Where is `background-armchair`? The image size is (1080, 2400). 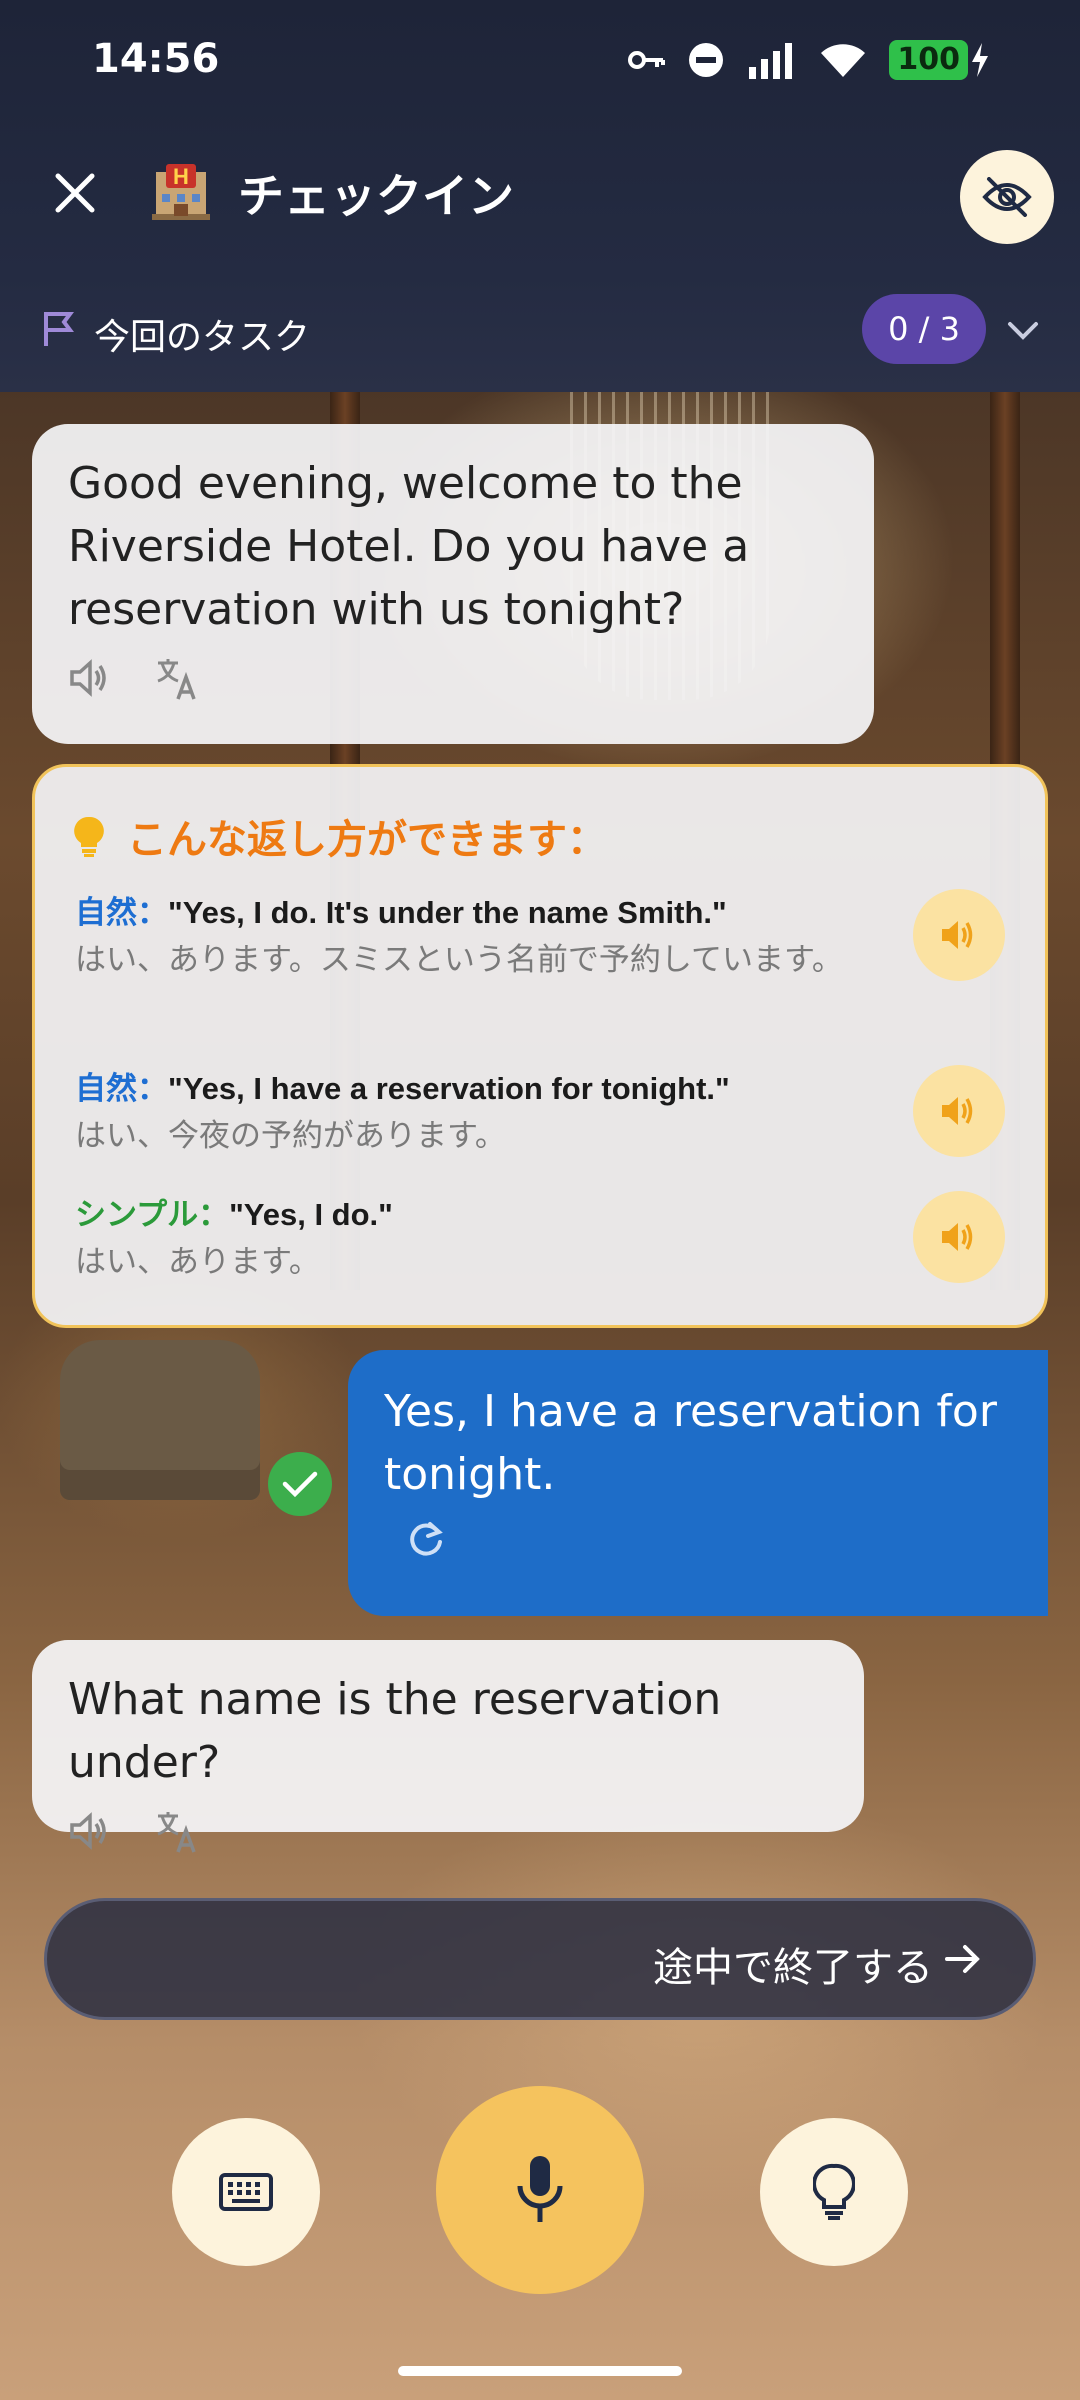
background-armchair is located at coordinates (160, 1420).